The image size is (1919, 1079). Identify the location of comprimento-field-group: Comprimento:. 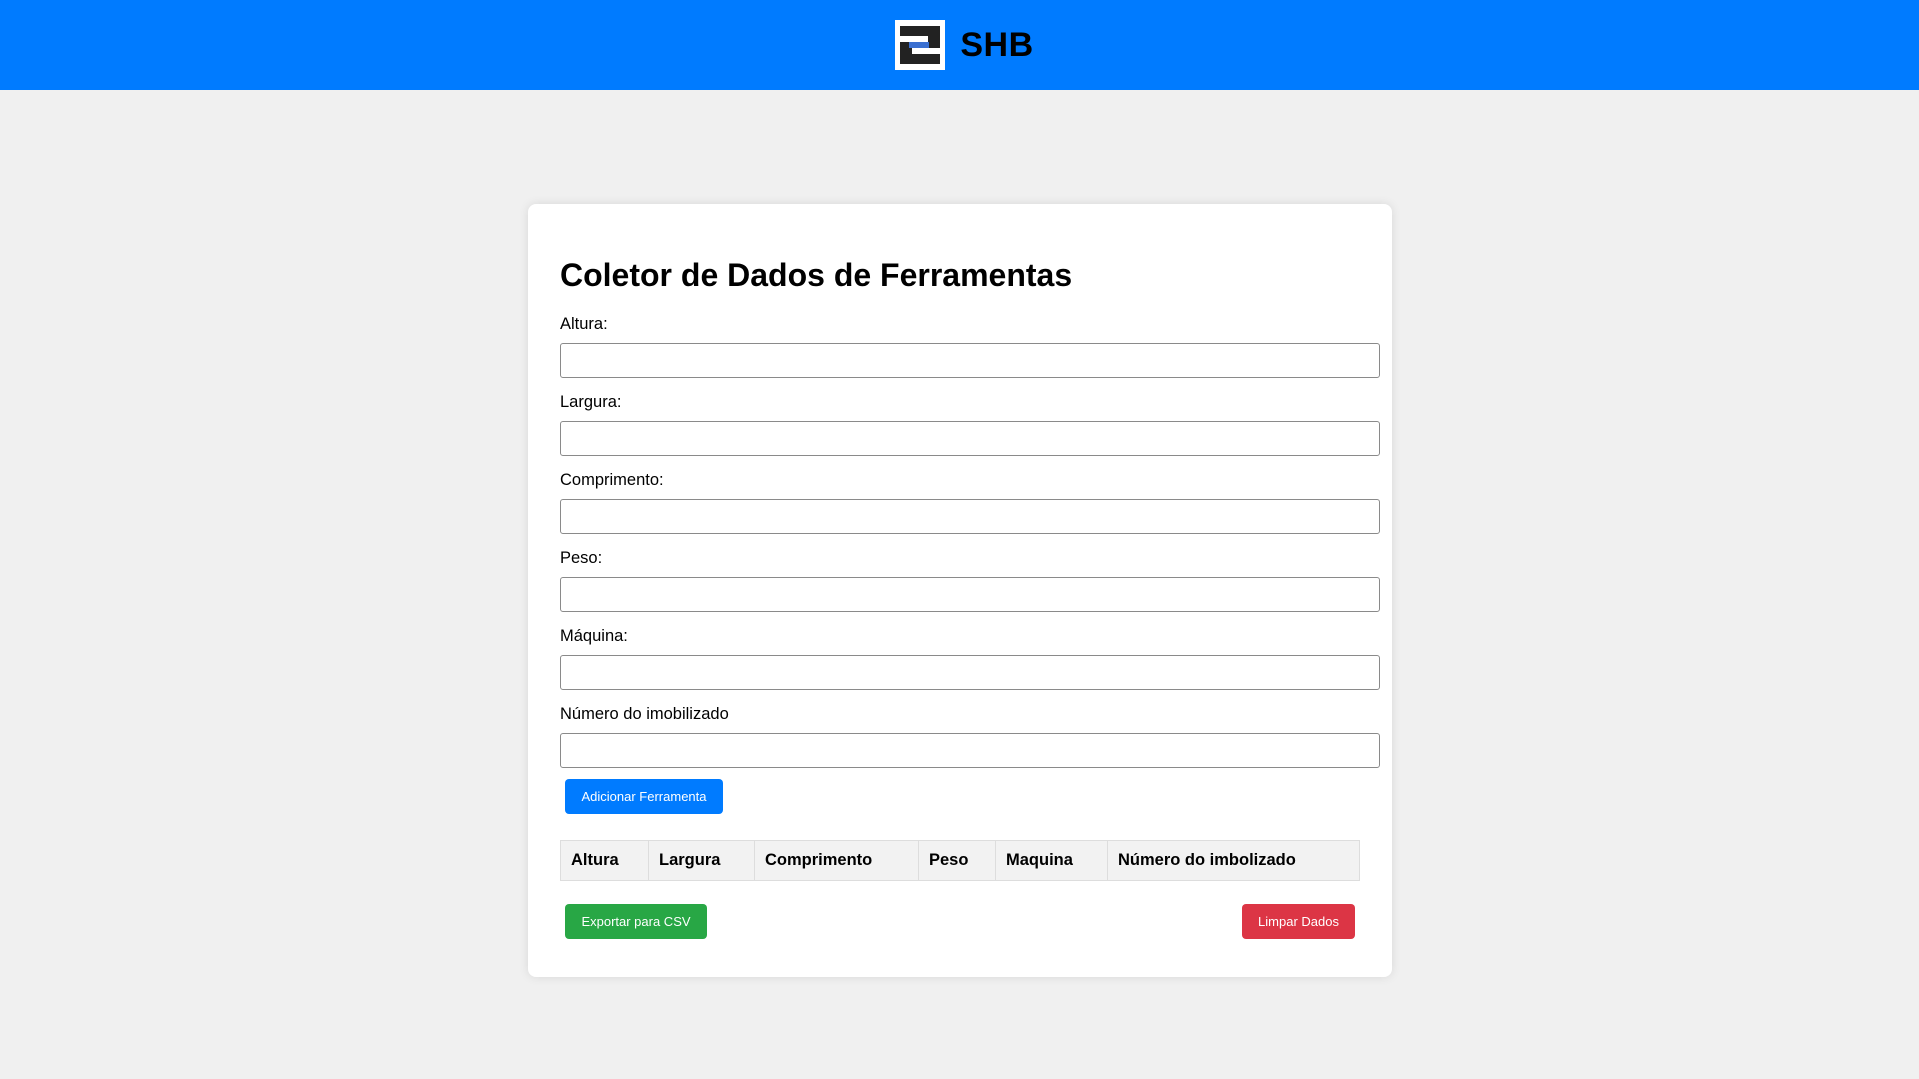
(970, 502).